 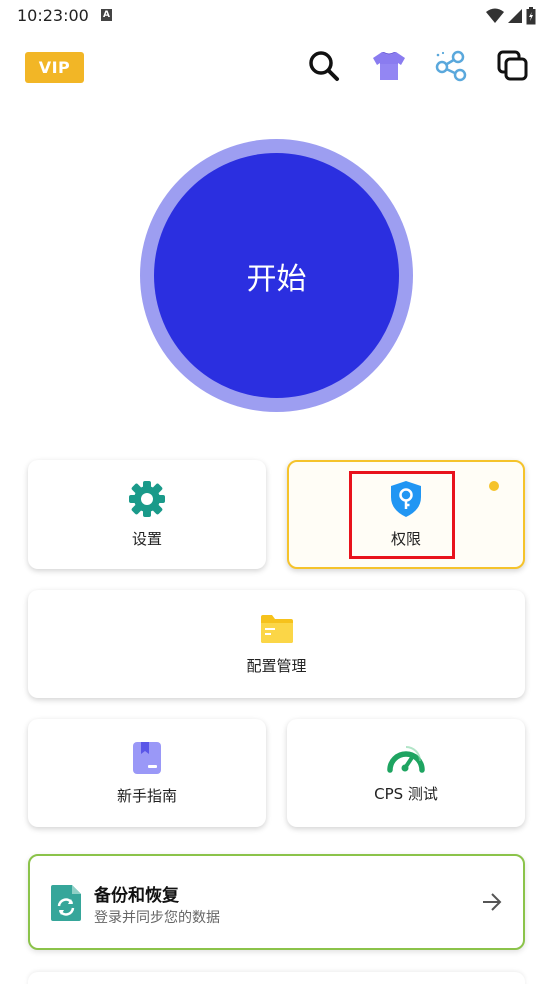 I want to click on cloud-sync-document-icon, so click(x=66, y=903).